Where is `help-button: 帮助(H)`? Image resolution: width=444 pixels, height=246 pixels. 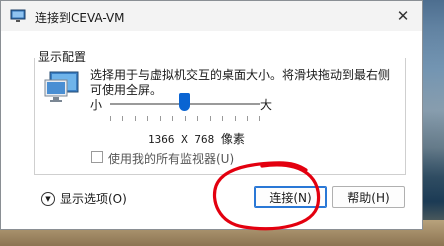 help-button: 帮助(H) is located at coordinates (368, 197).